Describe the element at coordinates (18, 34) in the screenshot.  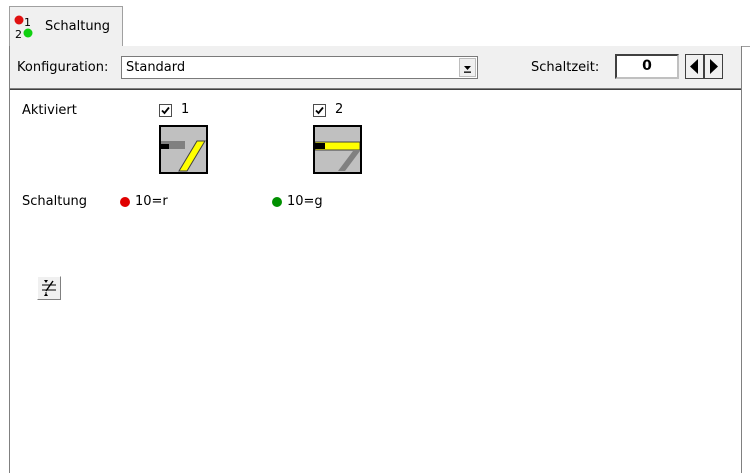
I see `tab-icon-digit-2: 2` at that location.